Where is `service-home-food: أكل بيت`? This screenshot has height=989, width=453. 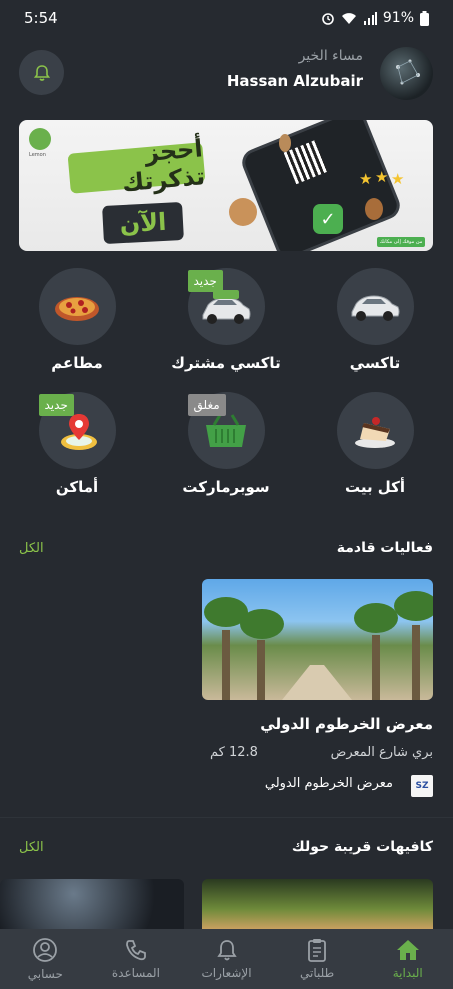 service-home-food: أكل بيت is located at coordinates (375, 444).